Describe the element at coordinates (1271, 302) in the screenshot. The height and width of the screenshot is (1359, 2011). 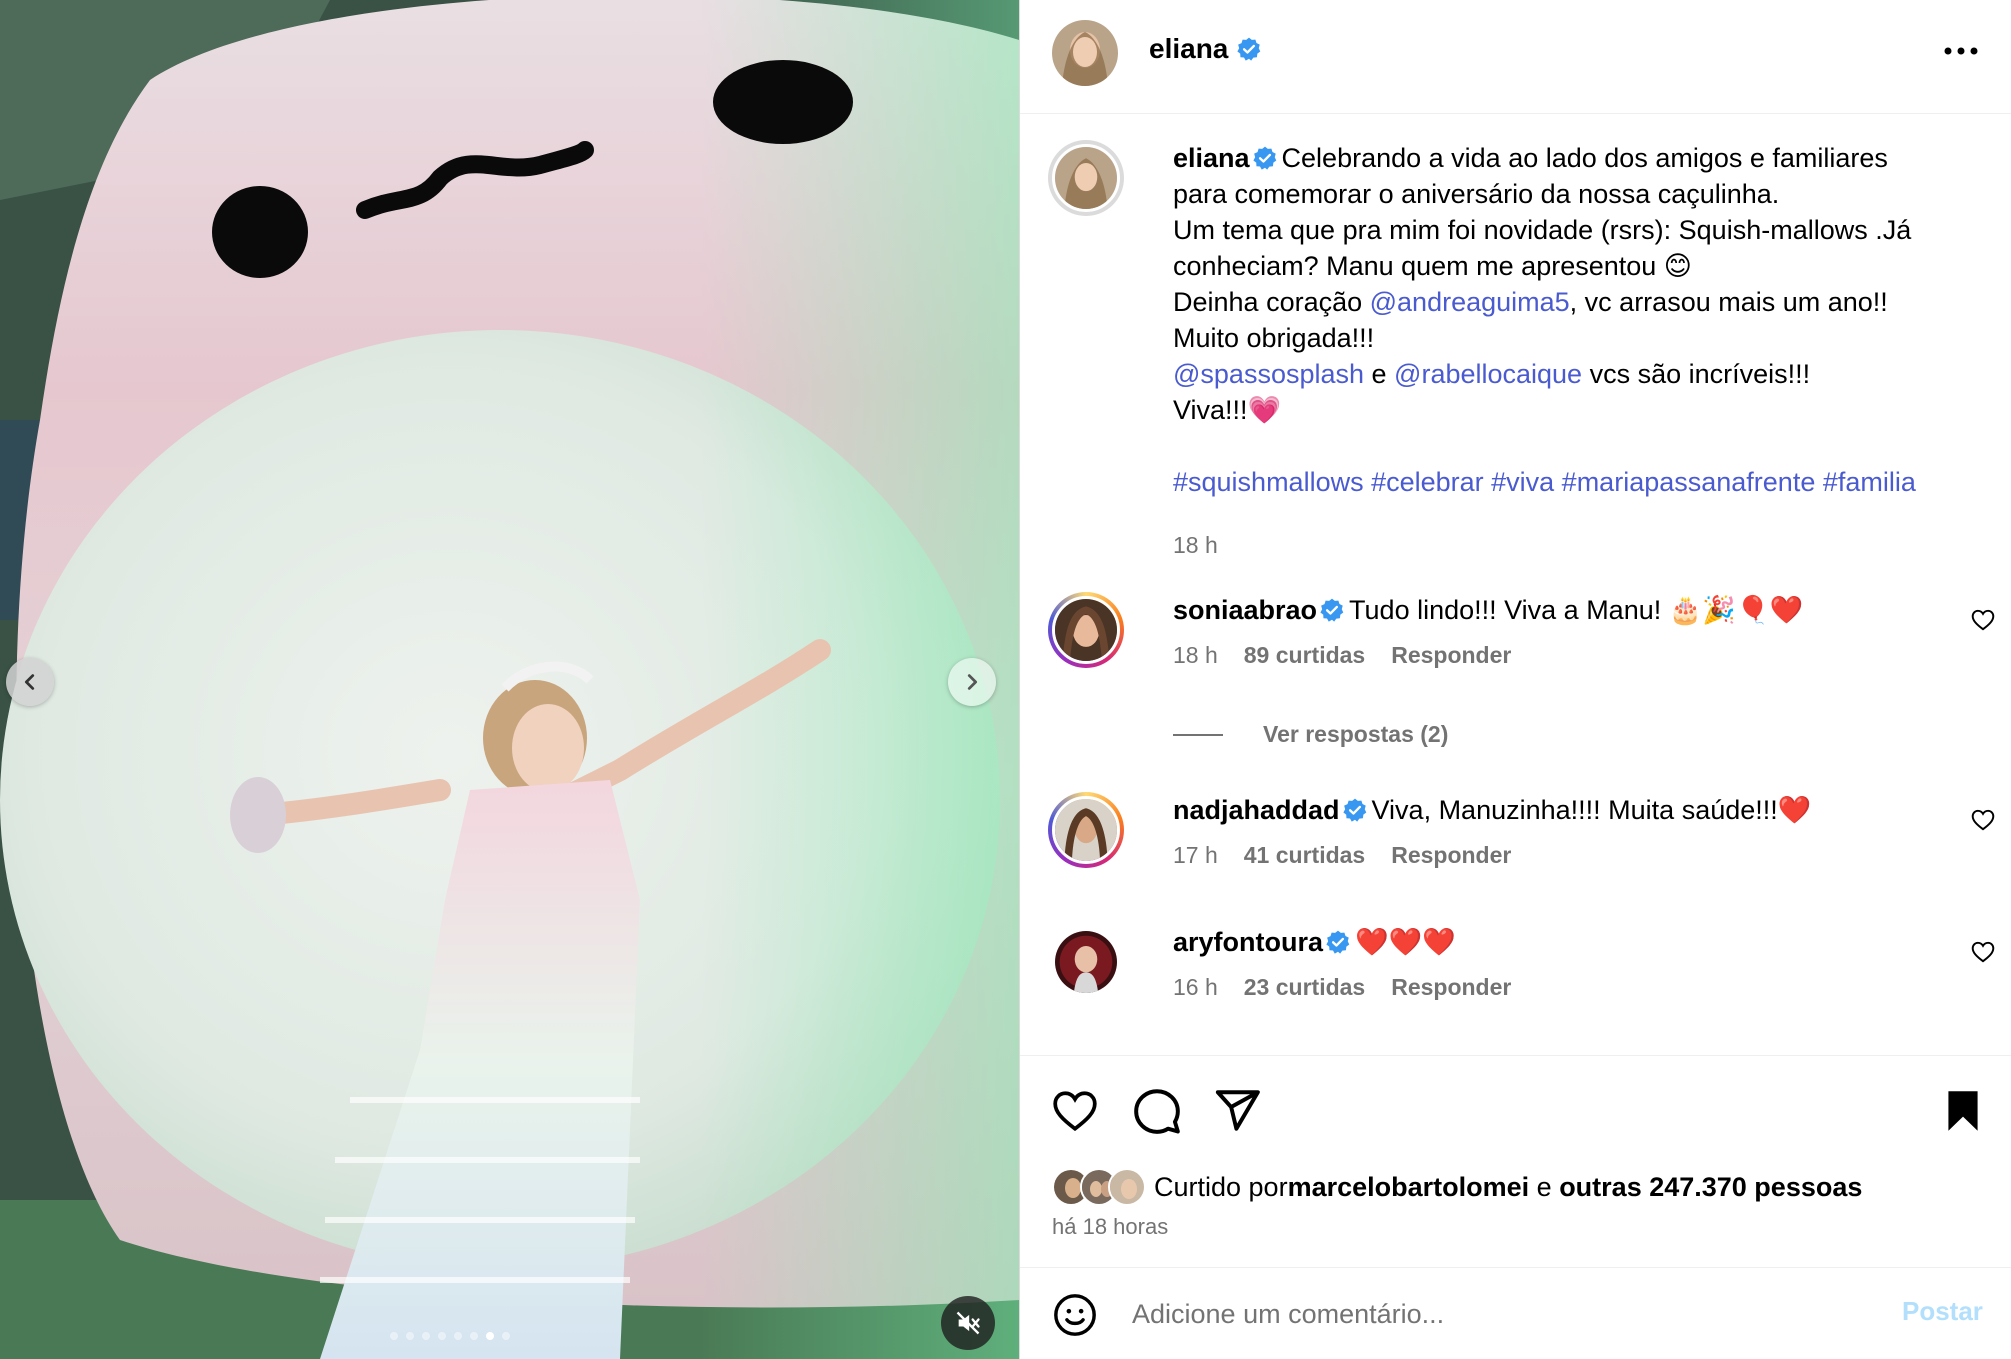
I see `caption-line: Deinha coração` at that location.